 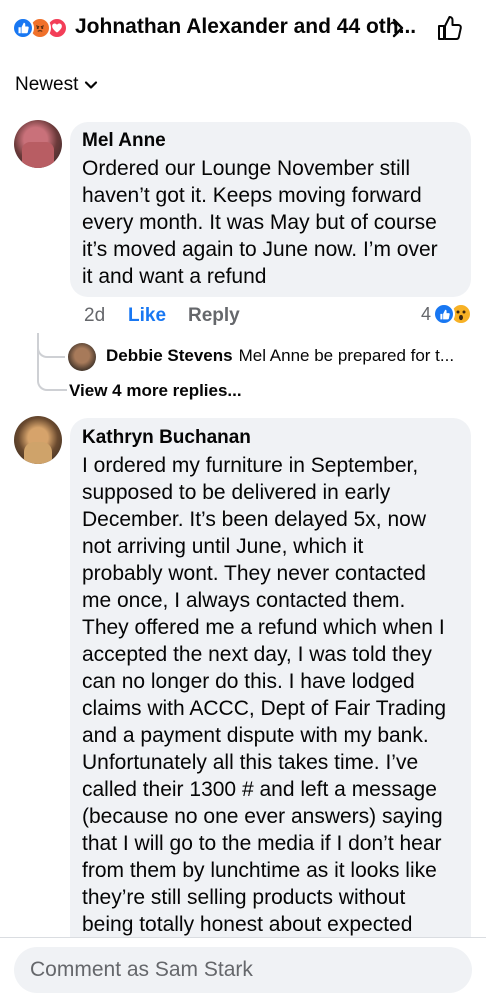 What do you see at coordinates (166, 438) in the screenshot?
I see `comment-author: Kathryn Buchanan` at bounding box center [166, 438].